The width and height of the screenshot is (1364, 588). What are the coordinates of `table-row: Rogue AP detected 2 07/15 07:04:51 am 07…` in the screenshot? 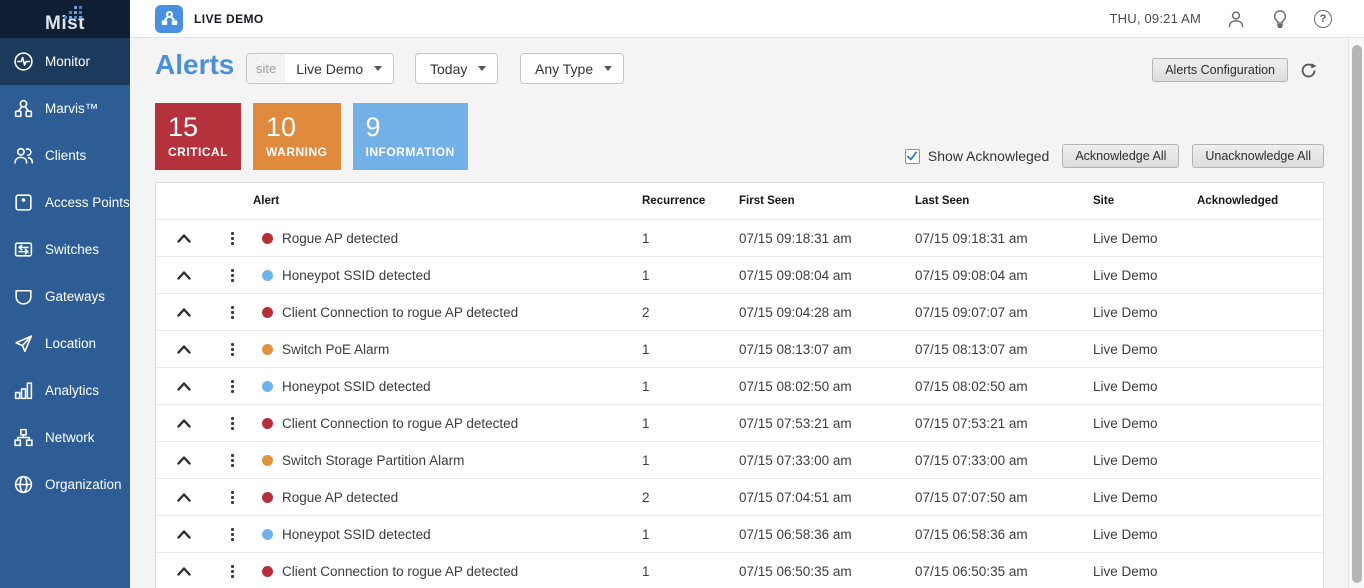 It's located at (739, 496).